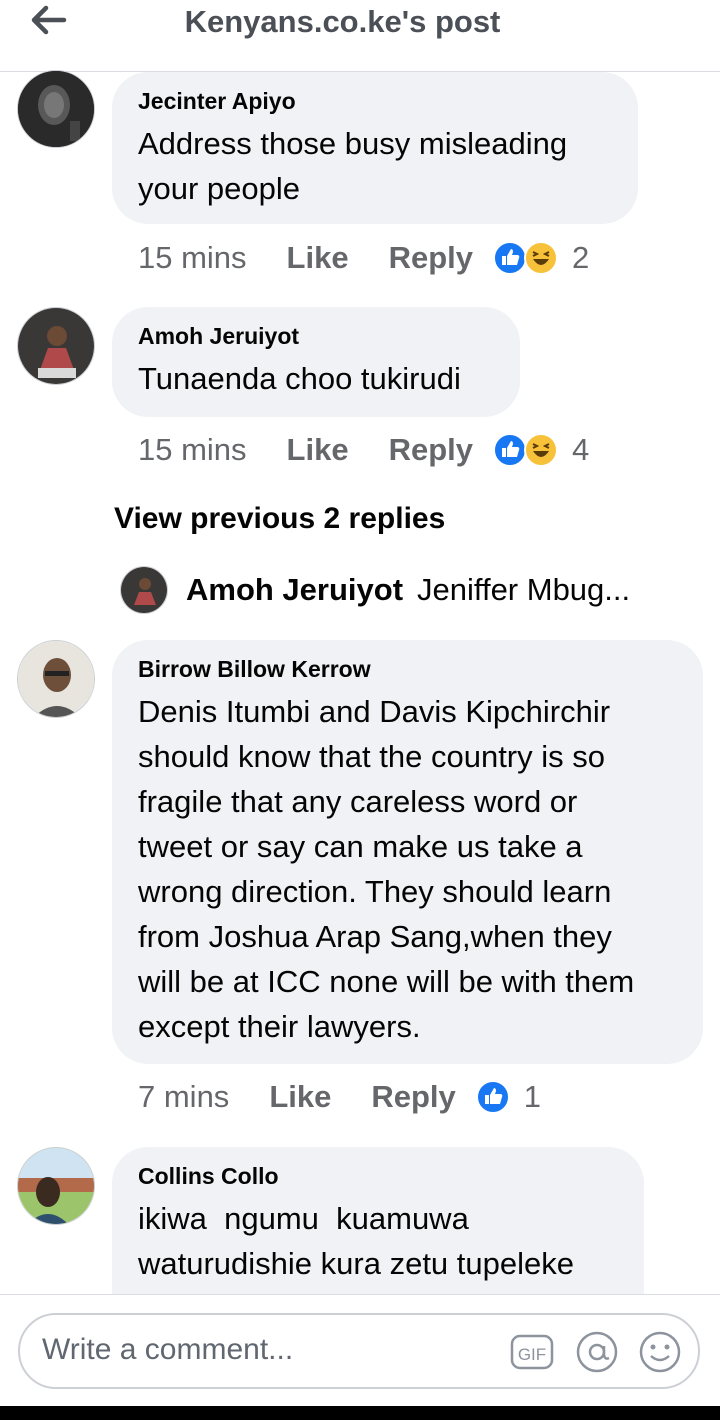 The width and height of the screenshot is (720, 1420). What do you see at coordinates (371, 756) in the screenshot?
I see `comment-line: should know that the country is so` at bounding box center [371, 756].